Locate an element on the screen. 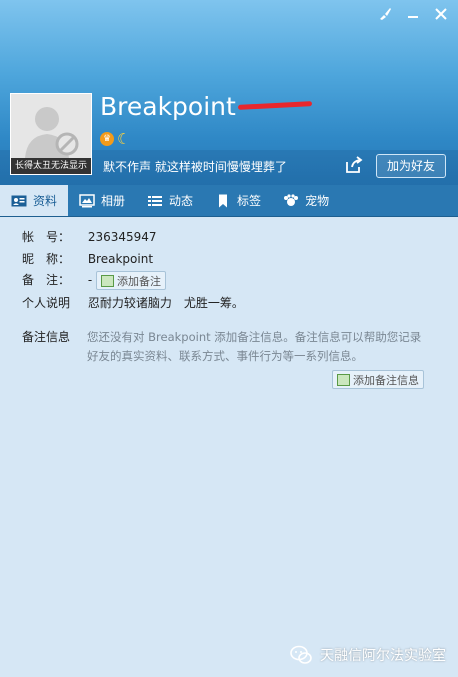  remark-value: - is located at coordinates (90, 280).